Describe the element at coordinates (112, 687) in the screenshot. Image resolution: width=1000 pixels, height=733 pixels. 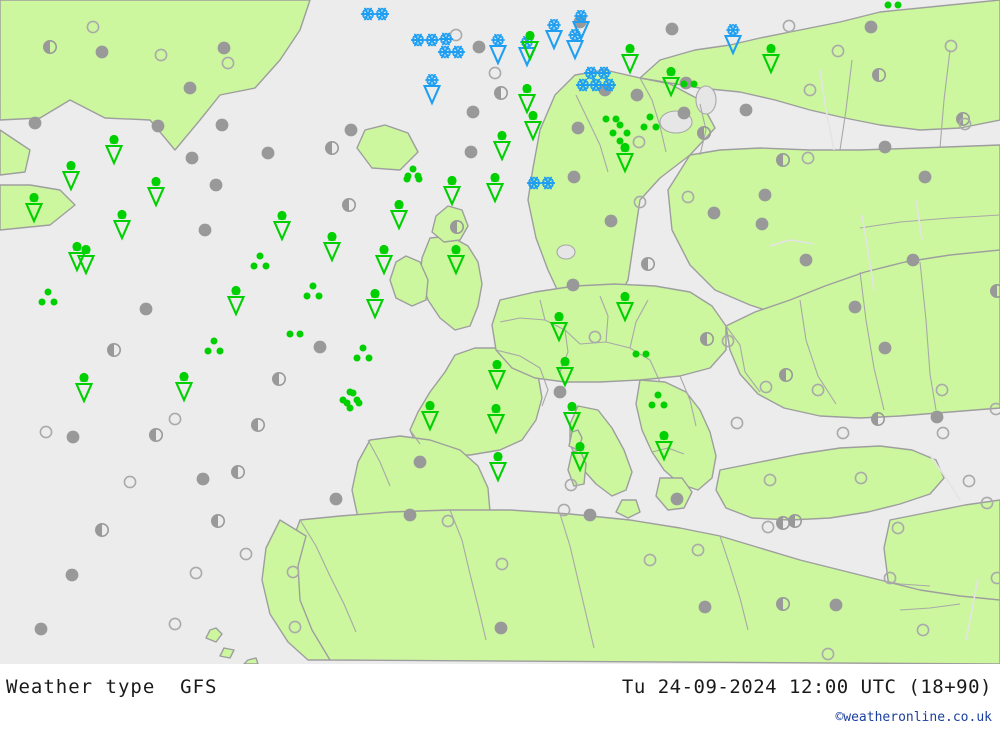
I see `chart-title: Weather type GFS` at that location.